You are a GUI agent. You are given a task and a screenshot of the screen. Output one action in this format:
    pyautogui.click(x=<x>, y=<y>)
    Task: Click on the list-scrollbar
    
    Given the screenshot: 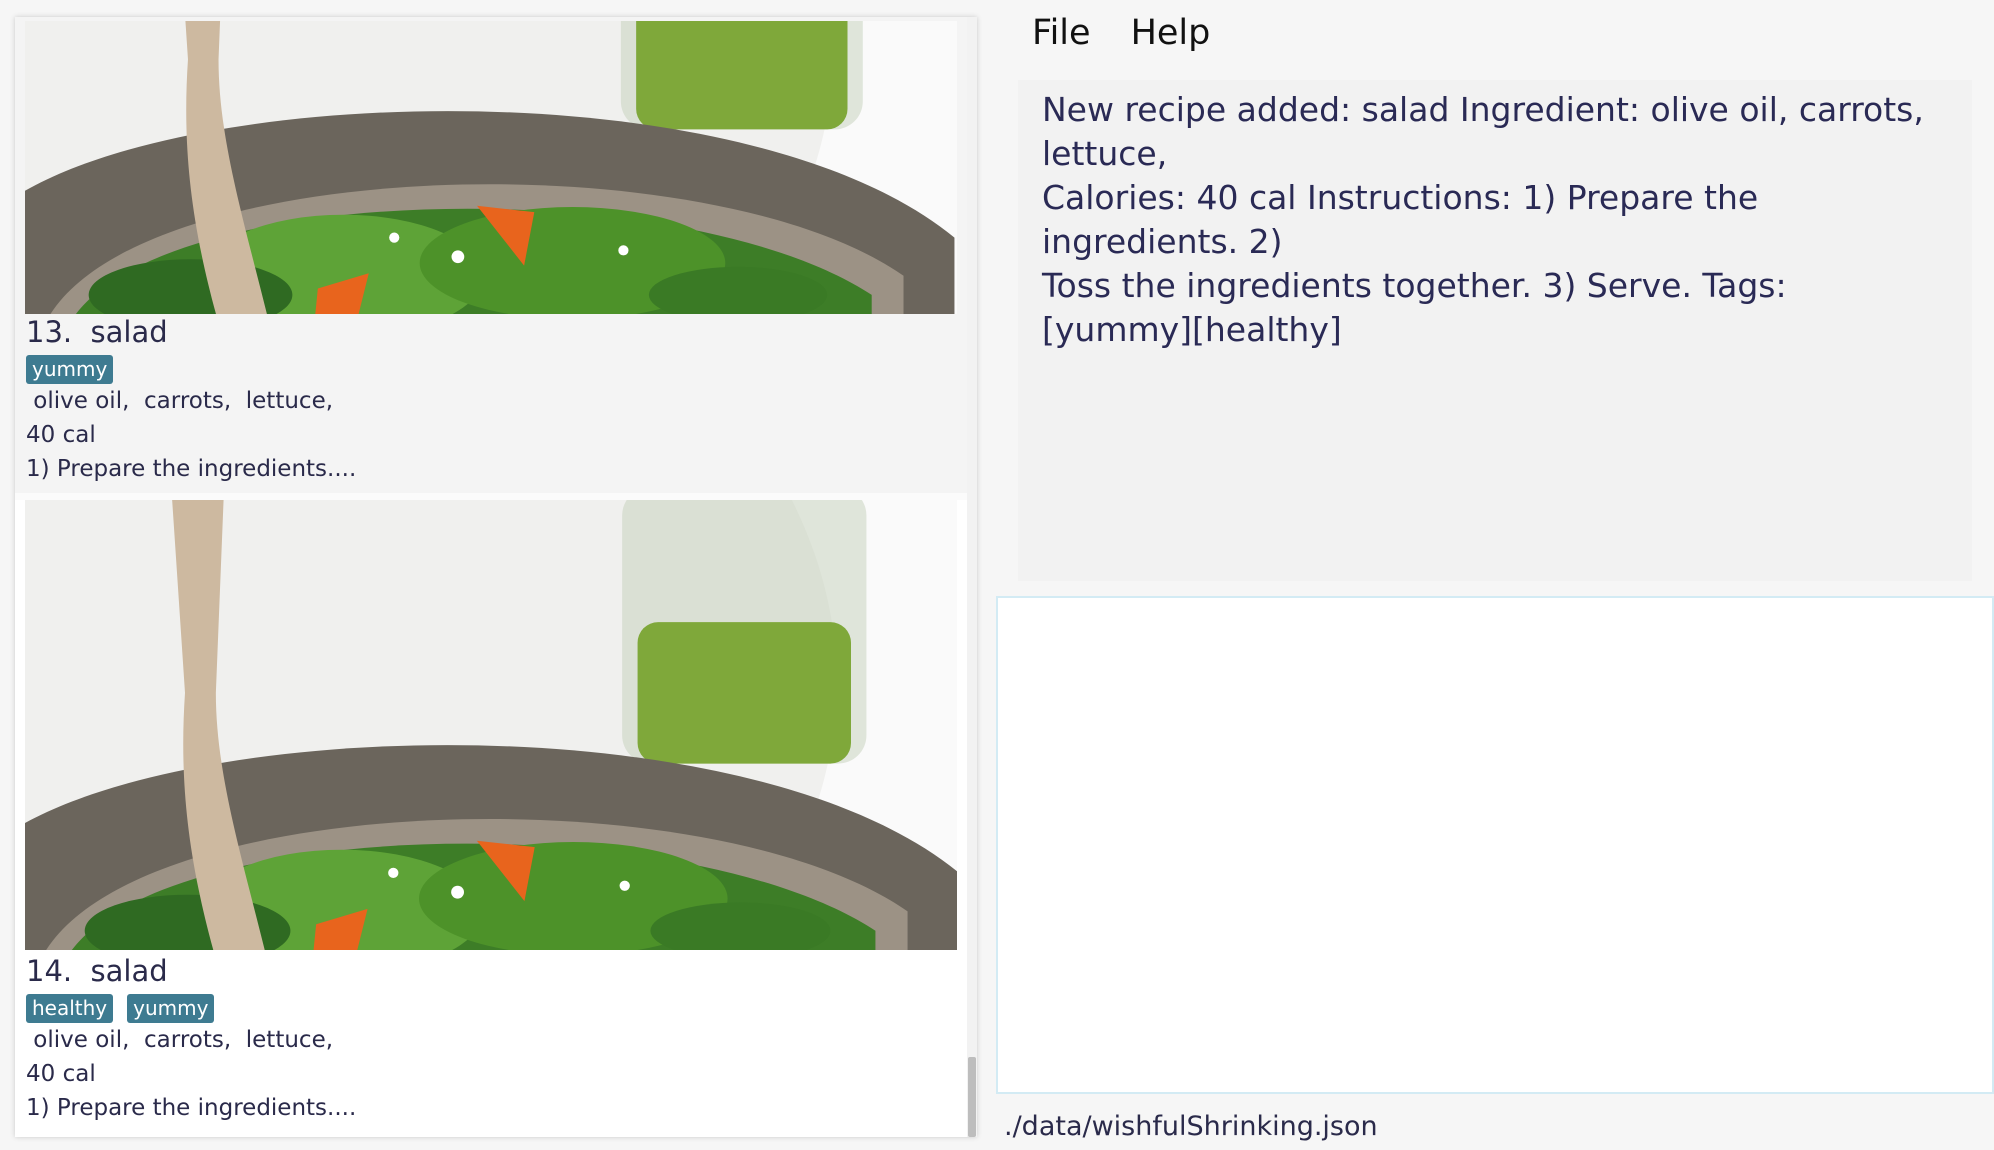 What is the action you would take?
    pyautogui.click(x=972, y=577)
    